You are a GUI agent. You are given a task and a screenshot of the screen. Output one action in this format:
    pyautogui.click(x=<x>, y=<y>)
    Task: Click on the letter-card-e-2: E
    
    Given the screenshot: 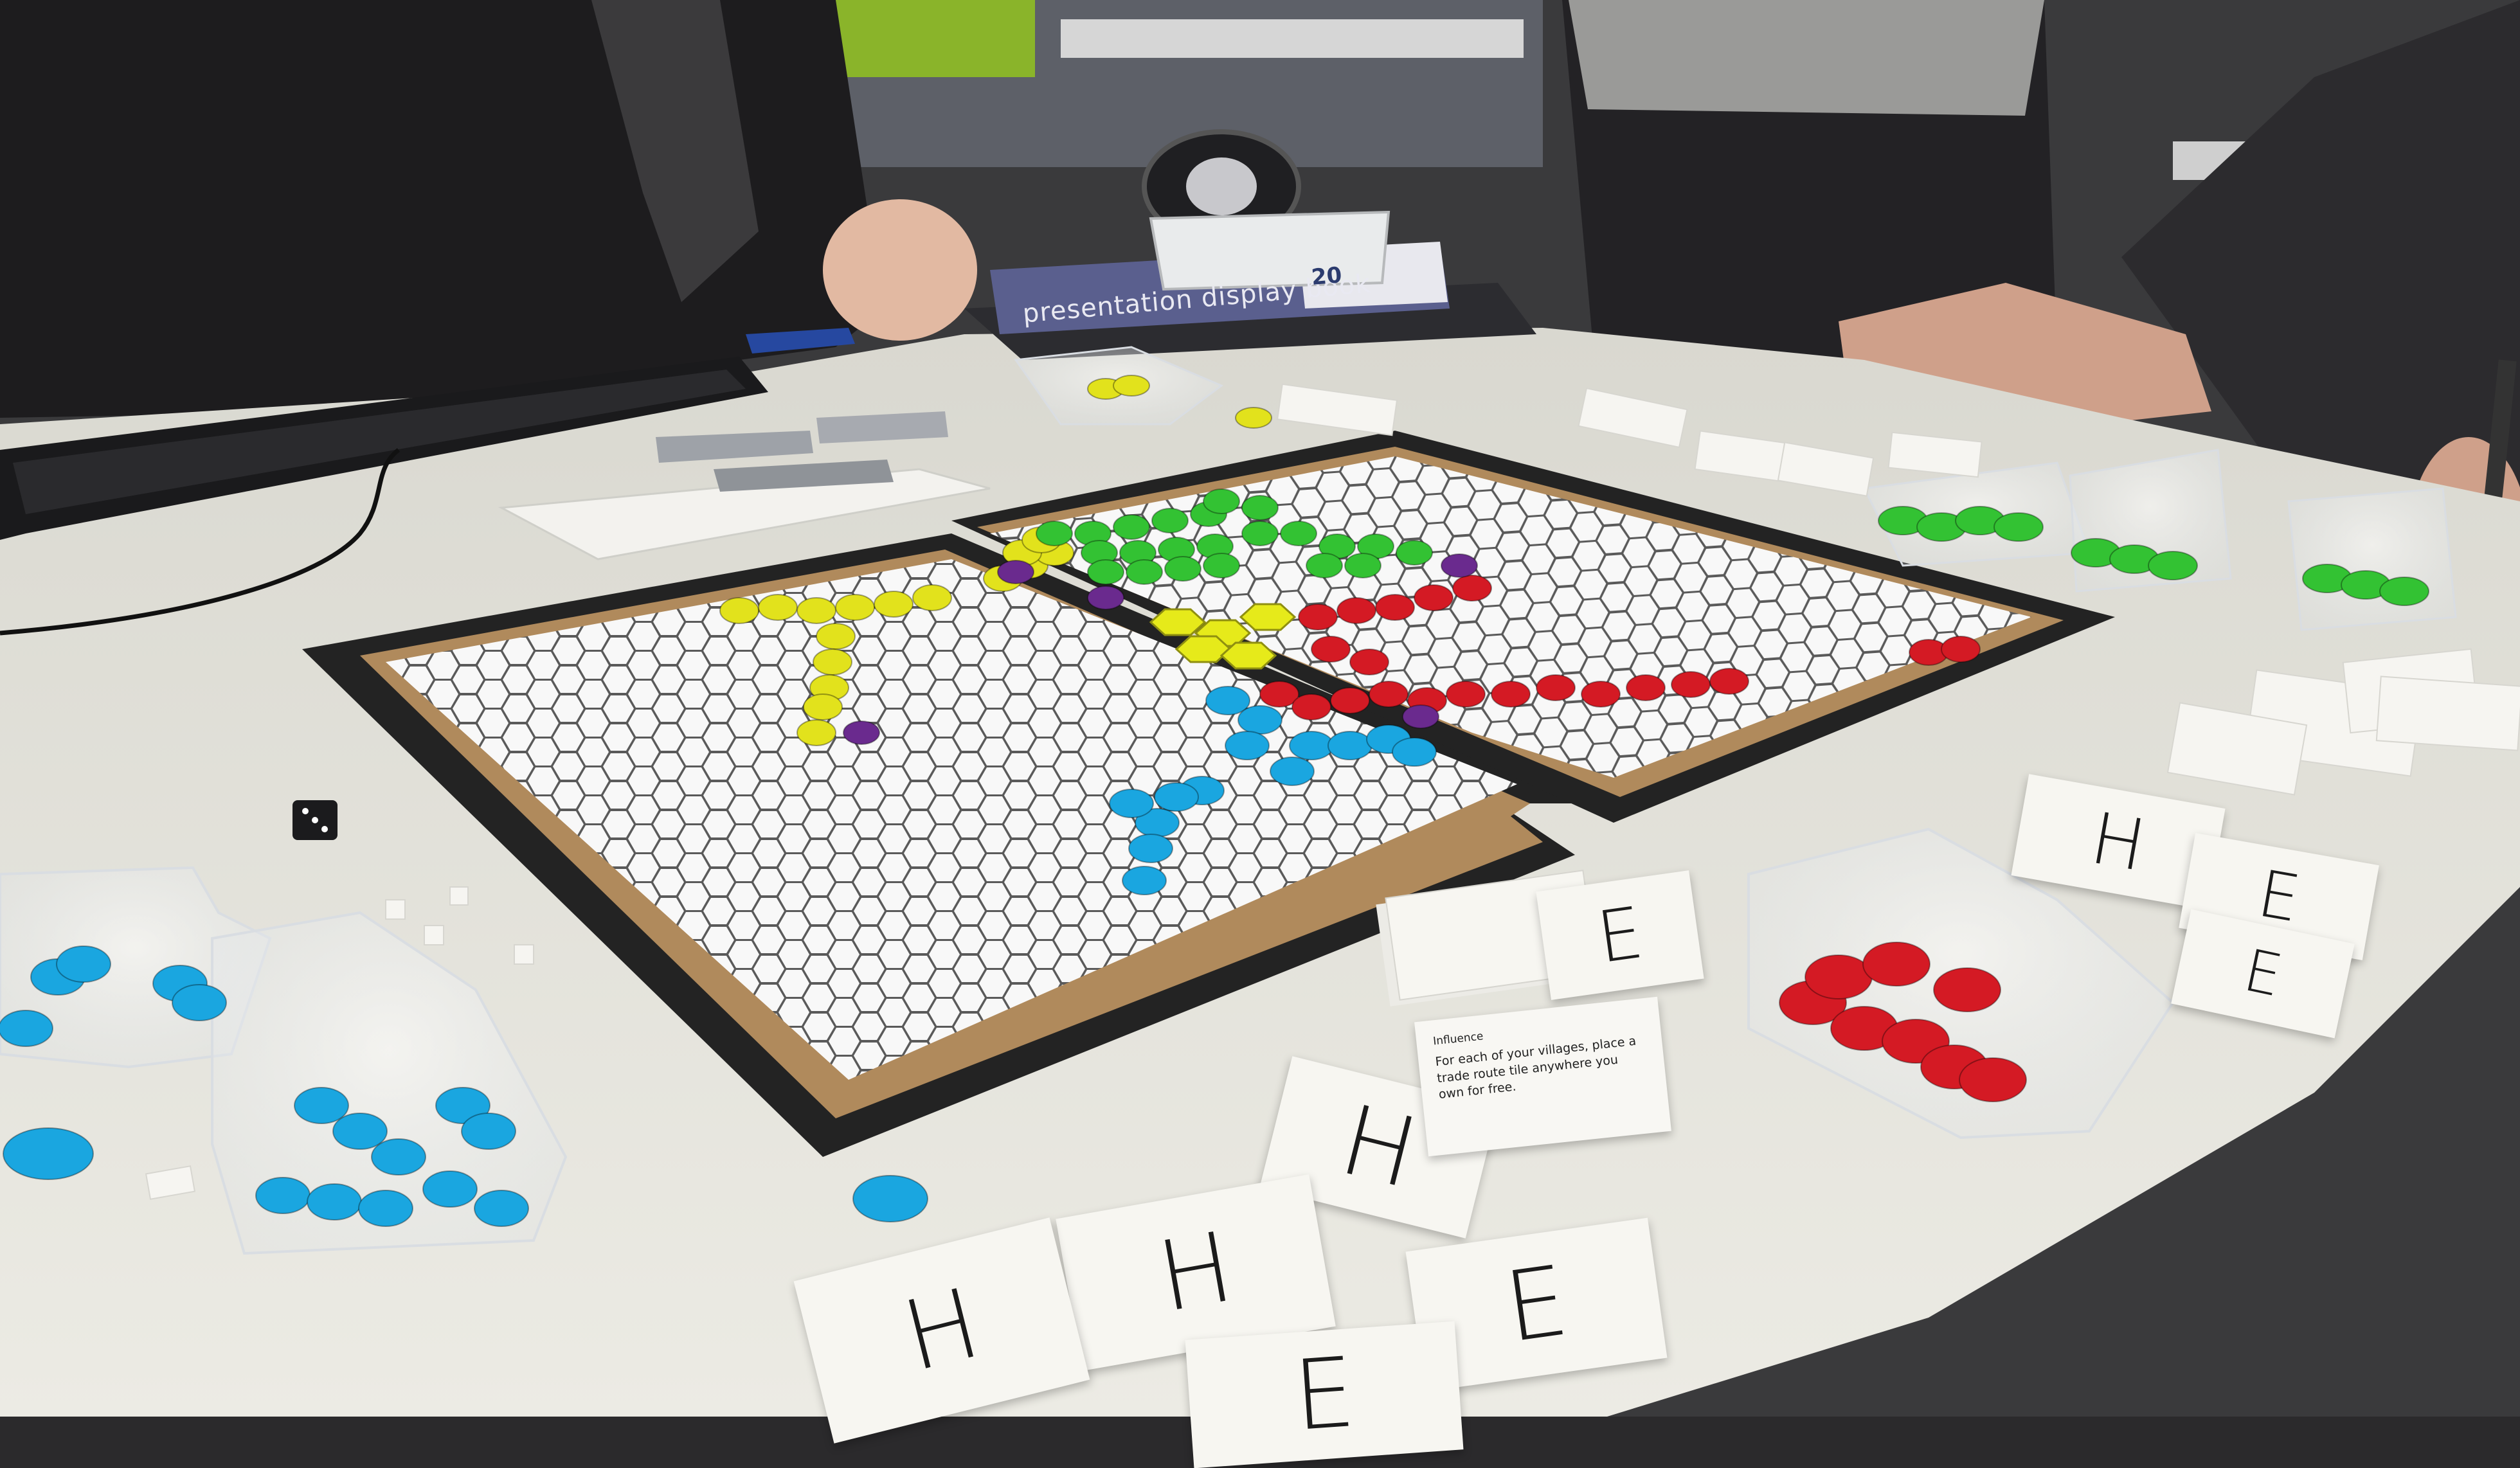 What is the action you would take?
    pyautogui.click(x=1325, y=1394)
    